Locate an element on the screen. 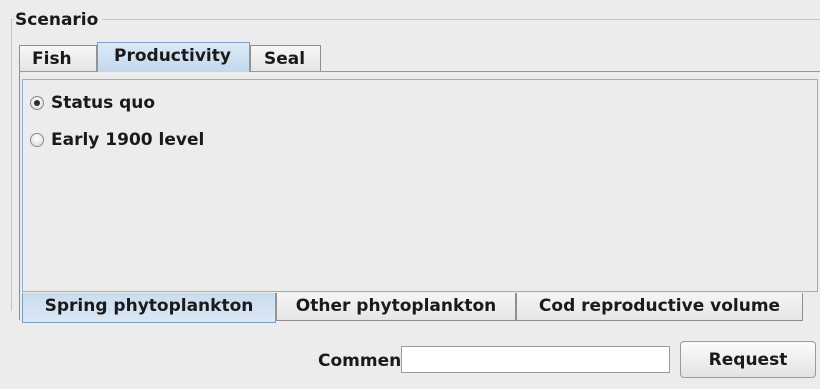 The width and height of the screenshot is (820, 389). radio-unchecked-icon is located at coordinates (37, 140).